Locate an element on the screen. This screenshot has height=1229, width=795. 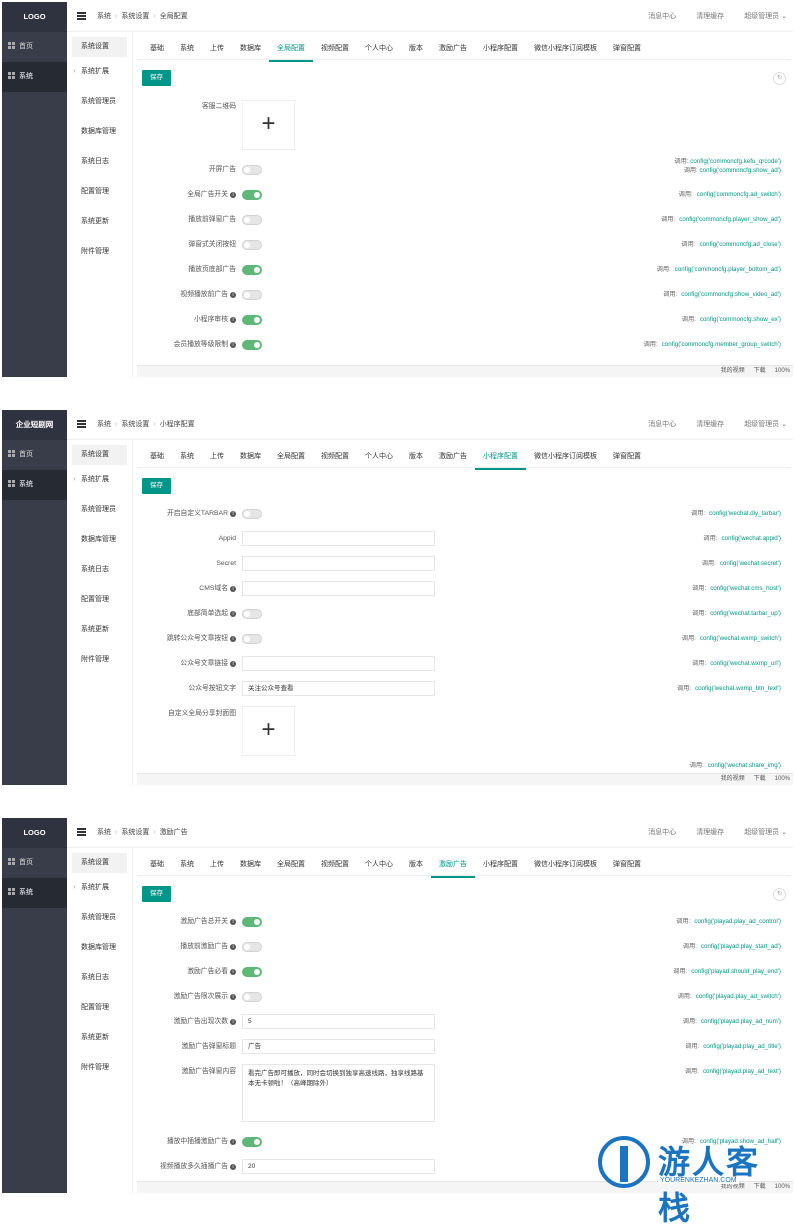
tab: 全局配置 is located at coordinates (291, 457).